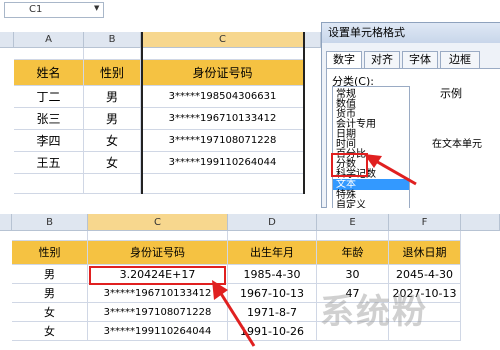 The image size is (500, 350). What do you see at coordinates (49, 40) in the screenshot?
I see `column-header-a: A` at bounding box center [49, 40].